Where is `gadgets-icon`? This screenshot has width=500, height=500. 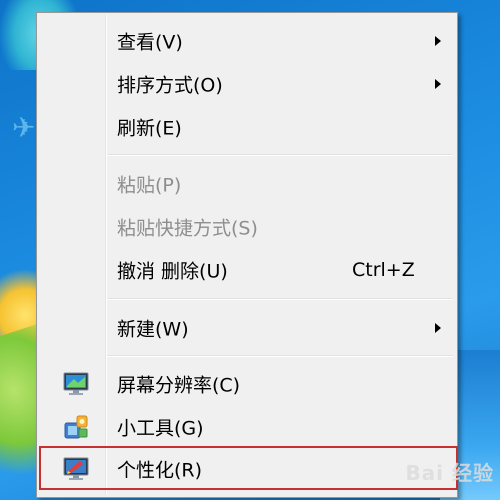 gadgets-icon is located at coordinates (76, 427).